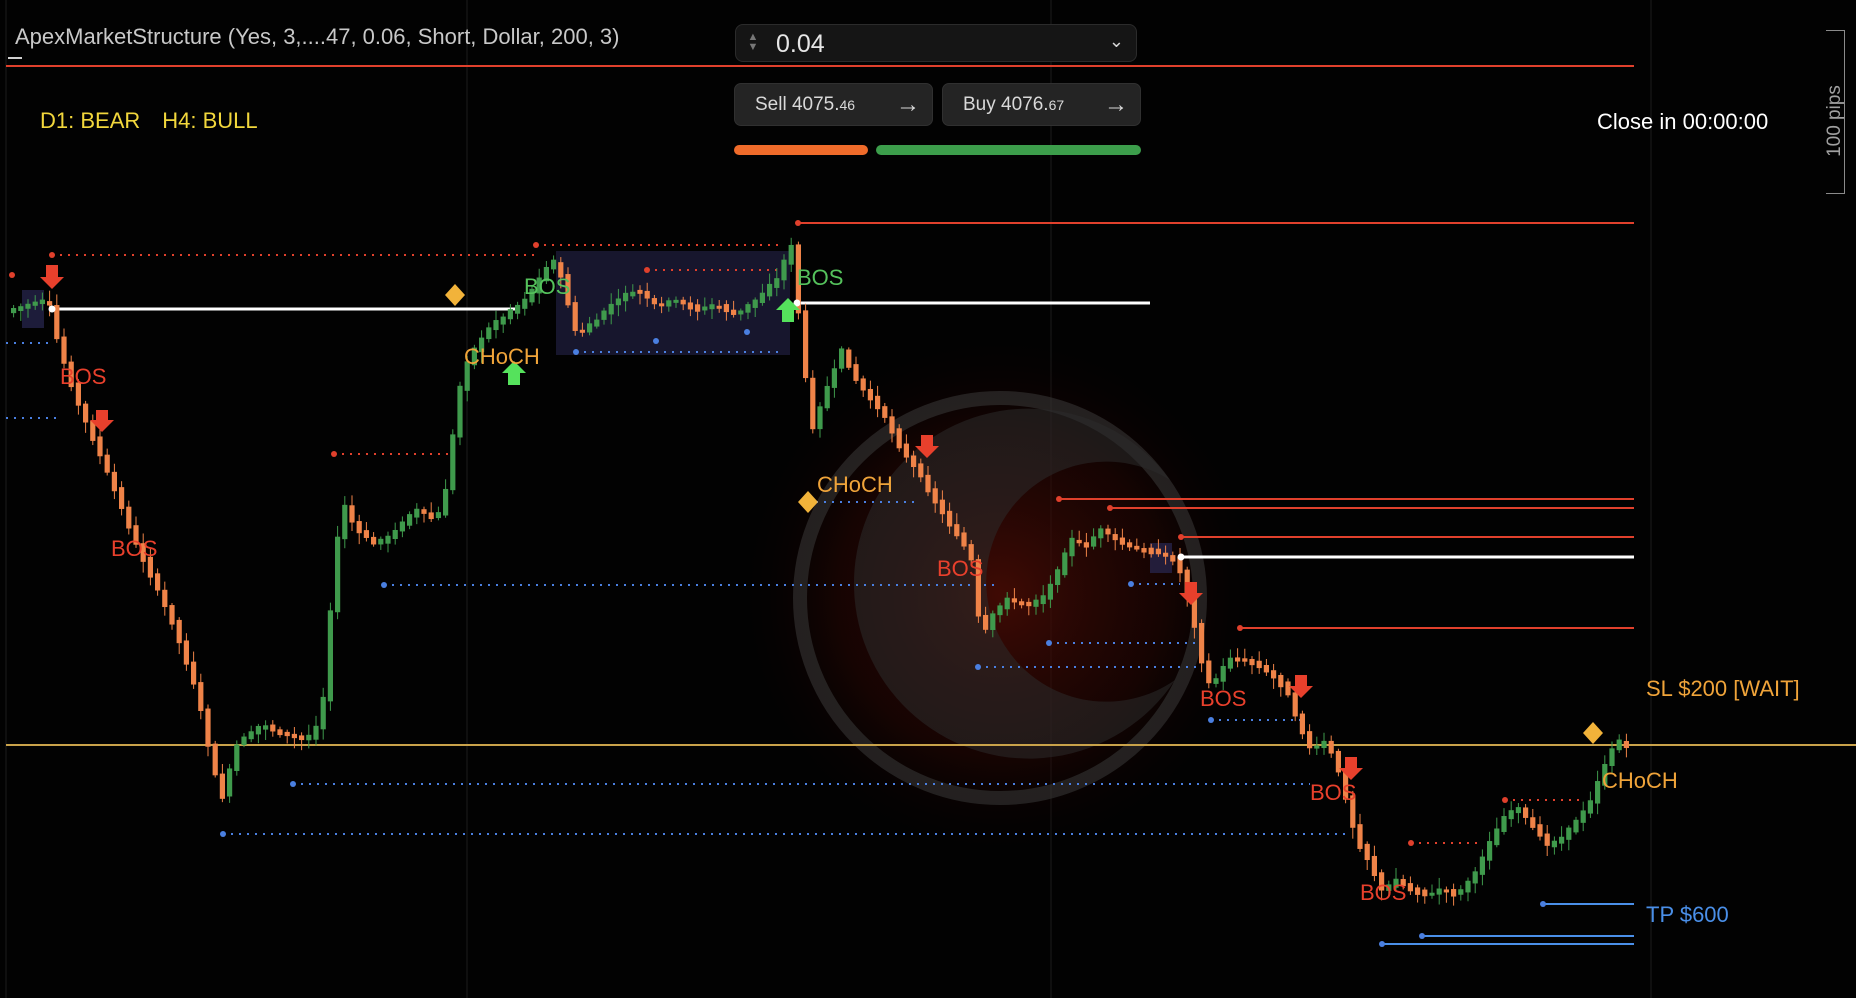  What do you see at coordinates (936, 43) in the screenshot?
I see `lot-size-input: ▲ ▼ 0.04 ⌄` at bounding box center [936, 43].